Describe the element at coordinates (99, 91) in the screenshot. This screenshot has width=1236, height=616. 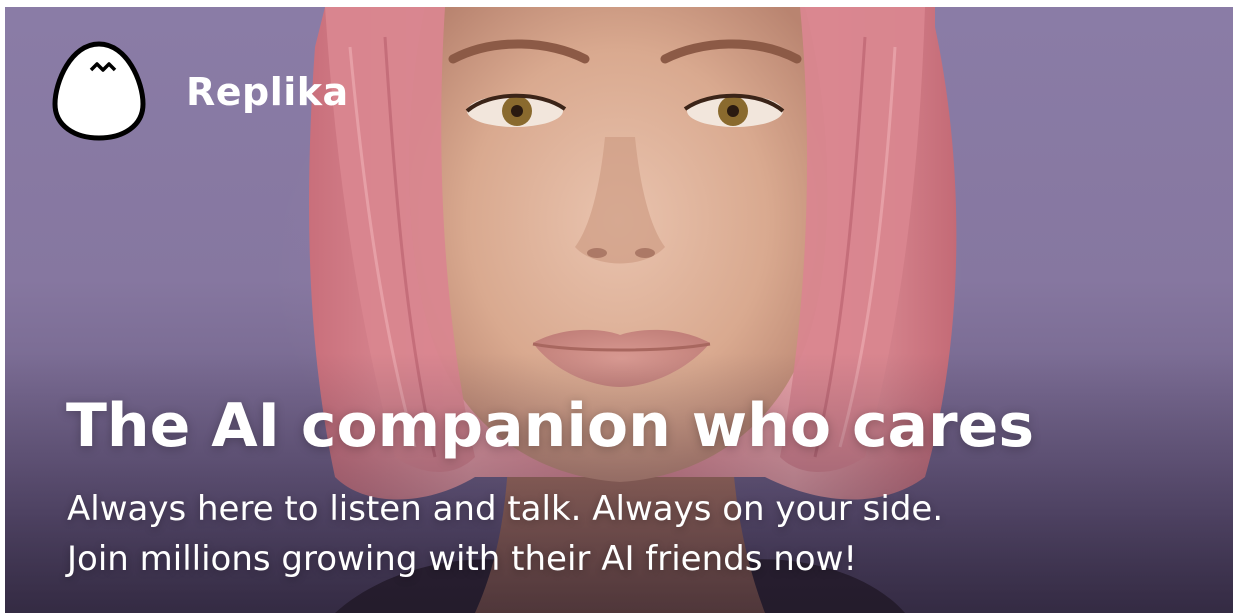
I see `egg-icon` at that location.